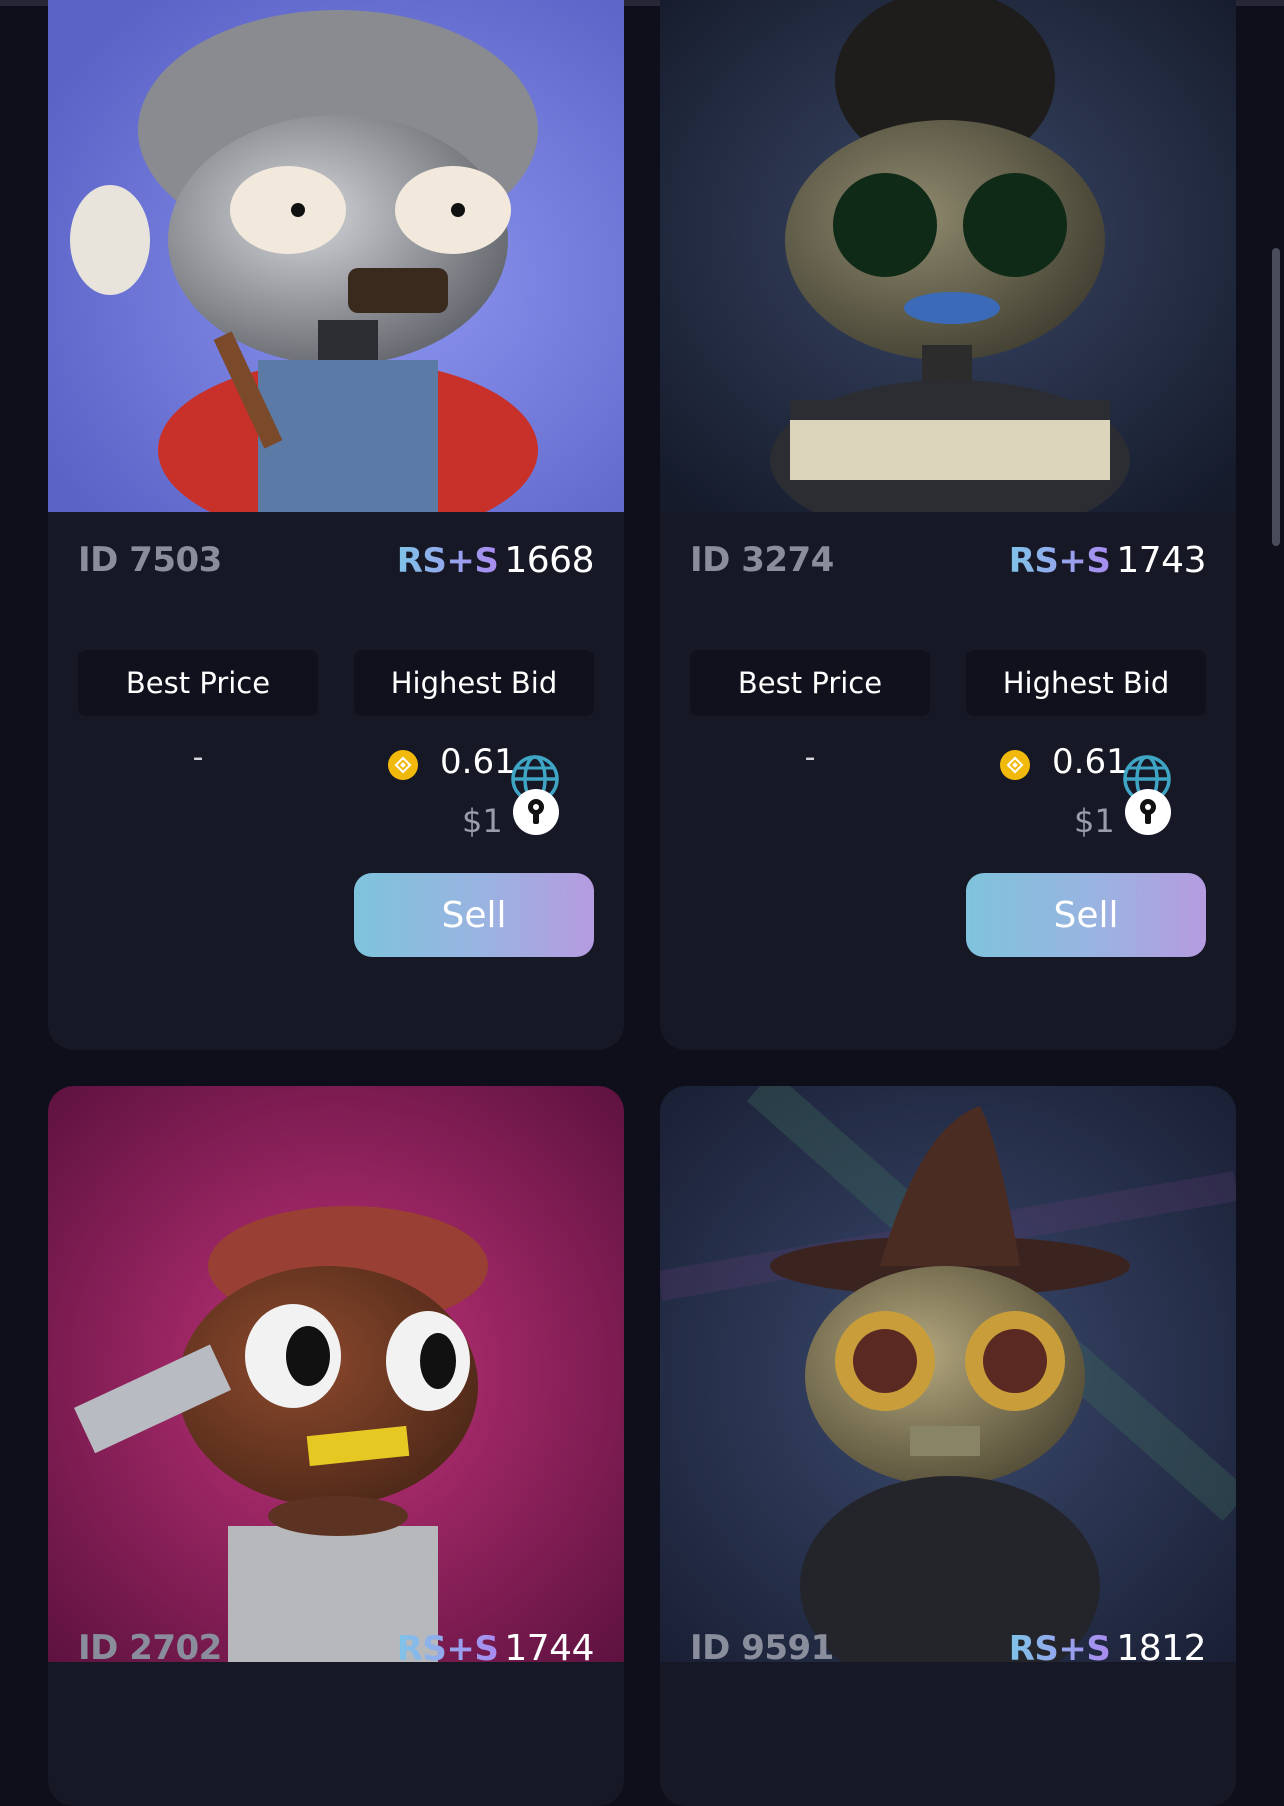 The image size is (1284, 1806). Describe the element at coordinates (1161, 560) in the screenshot. I see `rs-value: 1743` at that location.